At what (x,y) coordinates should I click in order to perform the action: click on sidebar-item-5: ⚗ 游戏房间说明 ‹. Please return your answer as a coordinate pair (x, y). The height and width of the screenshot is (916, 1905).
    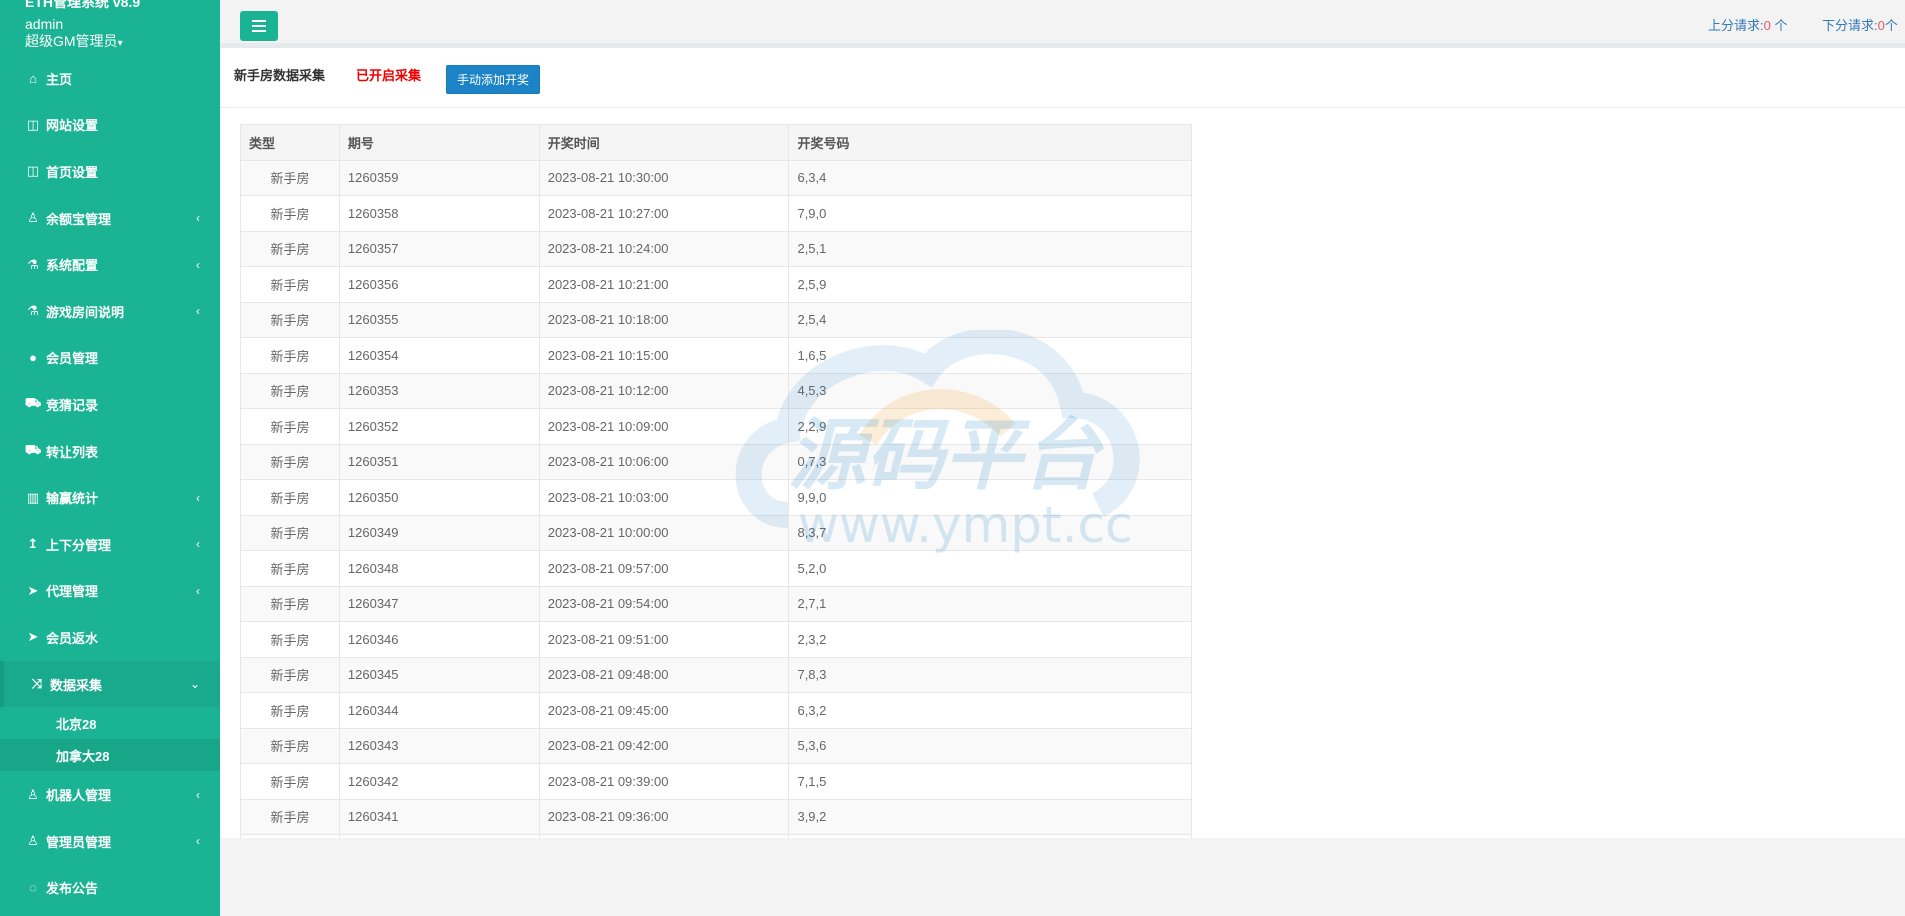
    Looking at the image, I should click on (110, 311).